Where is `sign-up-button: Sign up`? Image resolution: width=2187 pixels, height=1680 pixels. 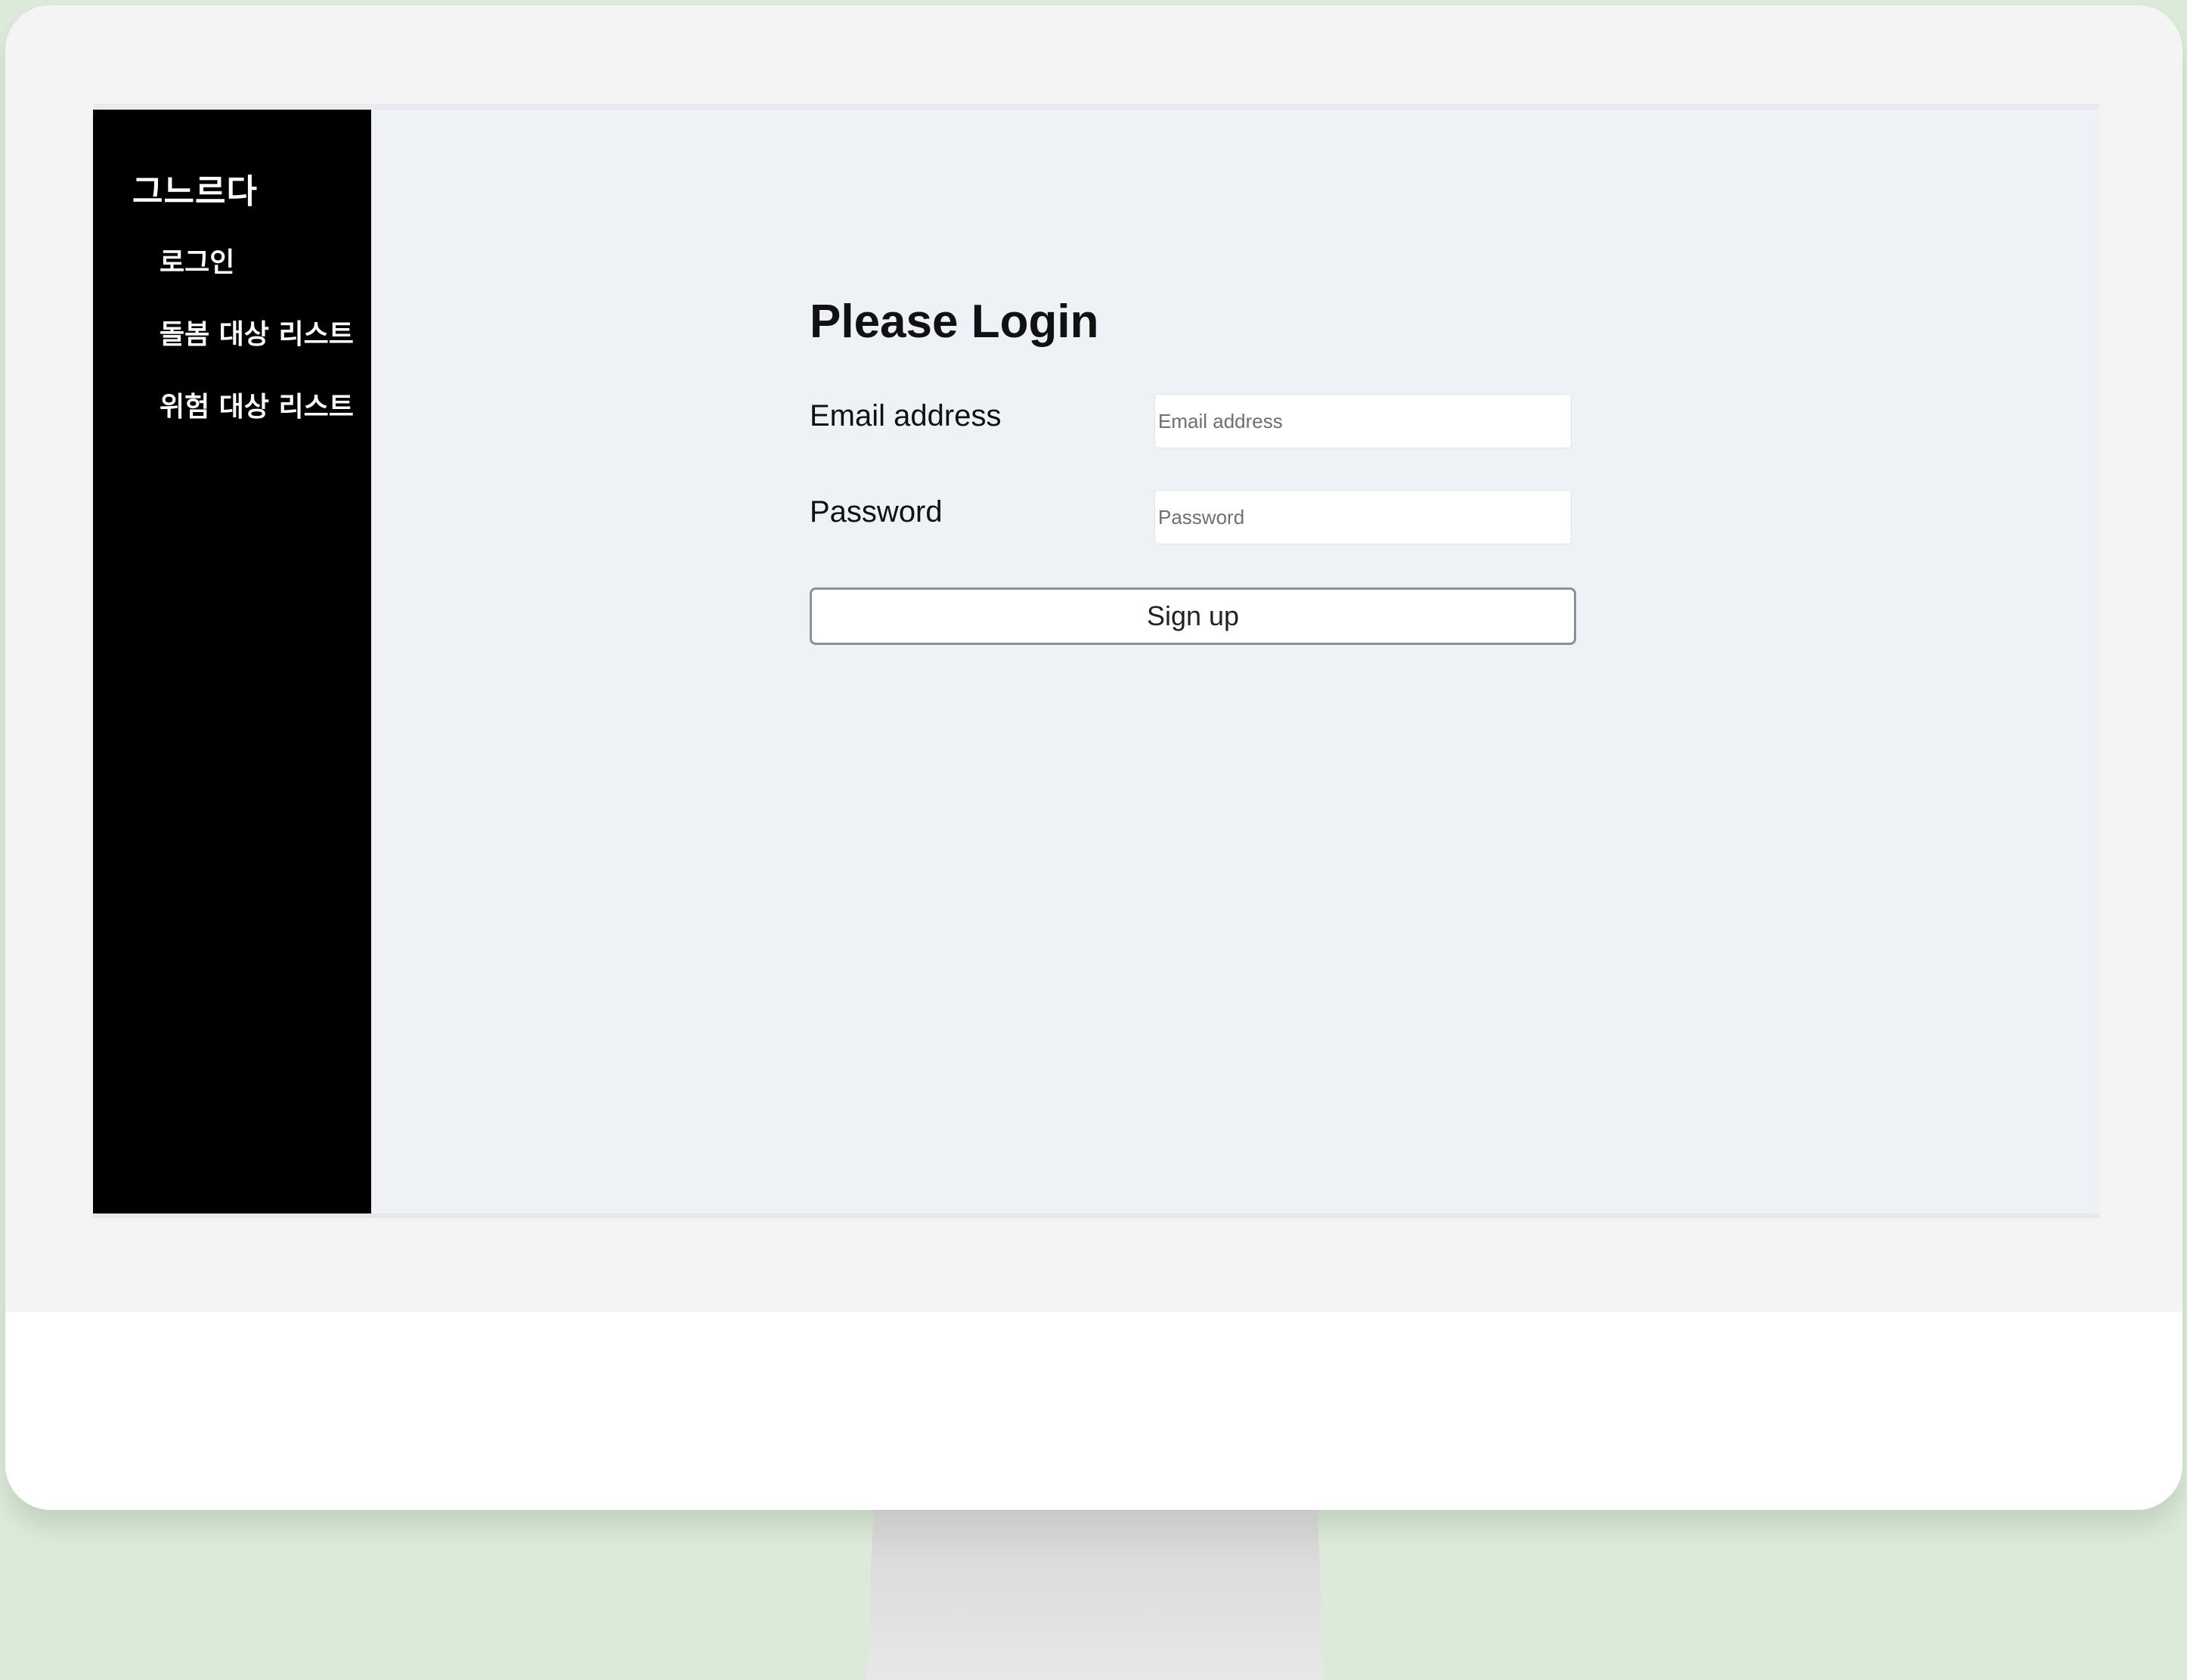 sign-up-button: Sign up is located at coordinates (1193, 616).